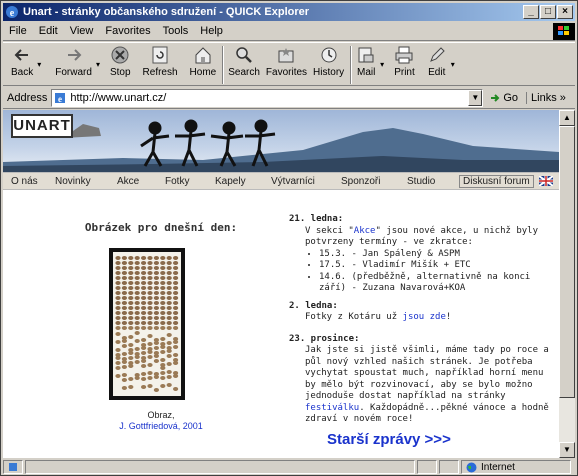 The height and width of the screenshot is (476, 578). I want to click on nav-sponzori: Sponzoři, so click(360, 181).